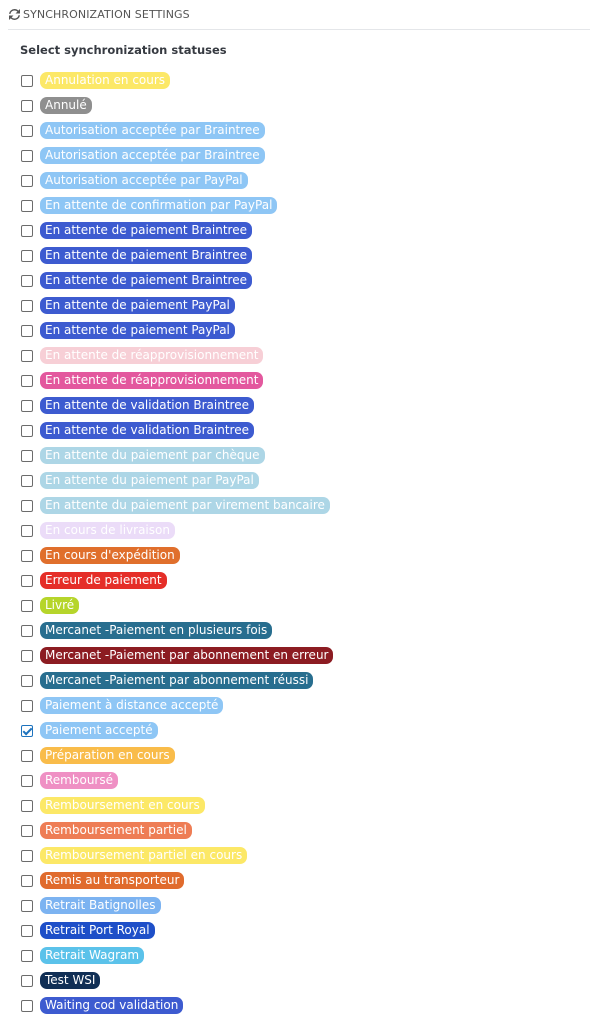 This screenshot has height=1022, width=590. I want to click on status-label-badge: Annulation en cours, so click(105, 80).